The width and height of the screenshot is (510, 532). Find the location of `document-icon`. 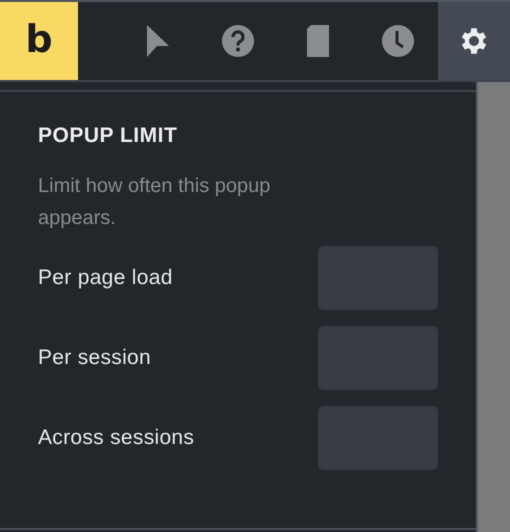

document-icon is located at coordinates (318, 41).